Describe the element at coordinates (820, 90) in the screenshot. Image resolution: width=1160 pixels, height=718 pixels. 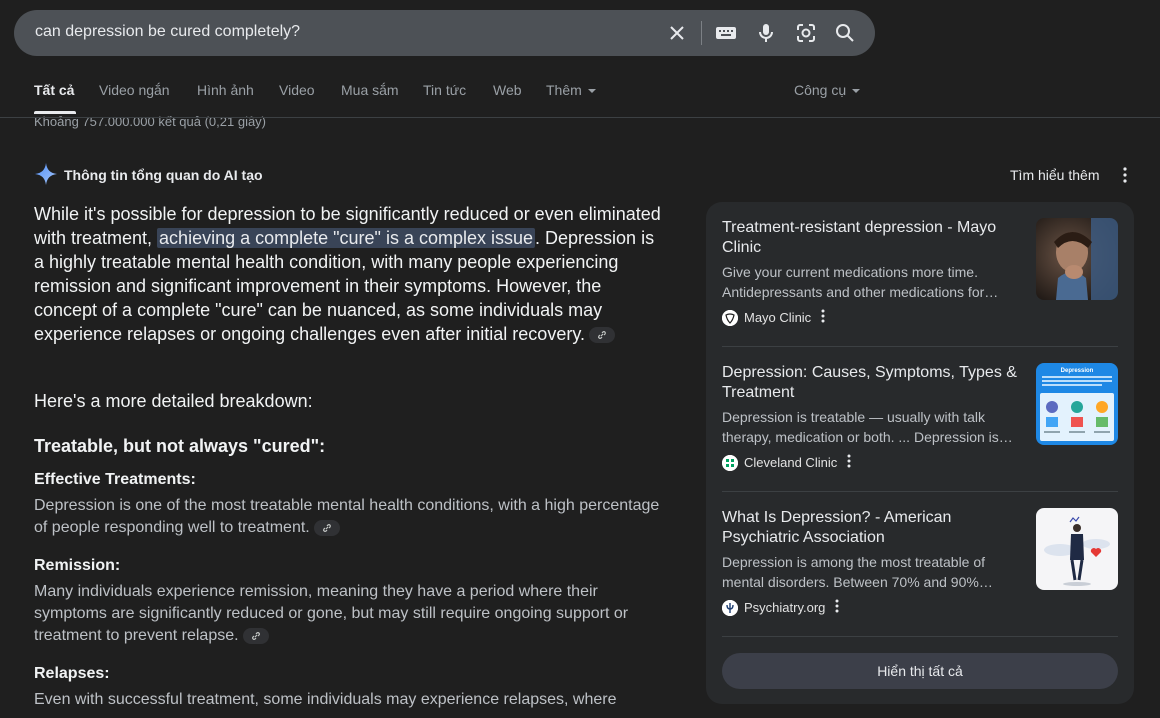
I see `tools-label: Công cụ` at that location.